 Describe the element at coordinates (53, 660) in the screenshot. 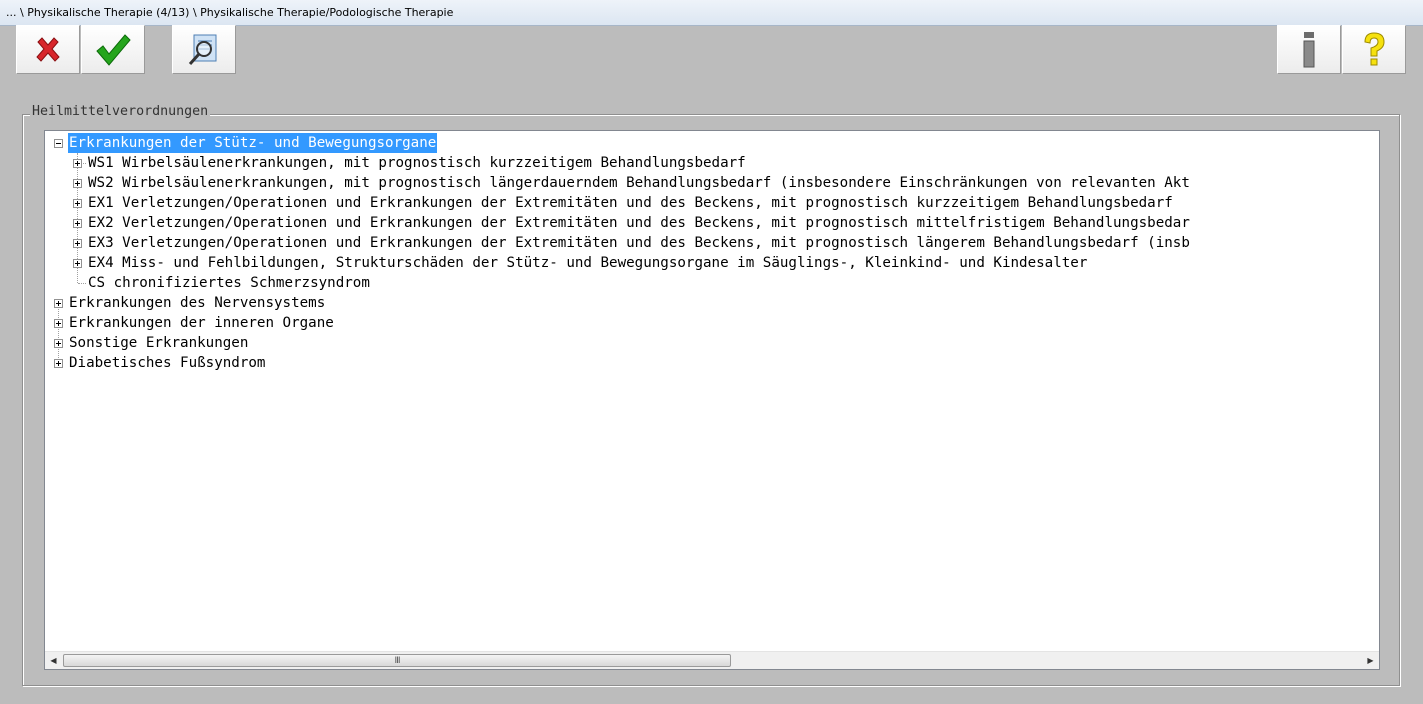

I see `scroll-left-icon: ◀` at that location.